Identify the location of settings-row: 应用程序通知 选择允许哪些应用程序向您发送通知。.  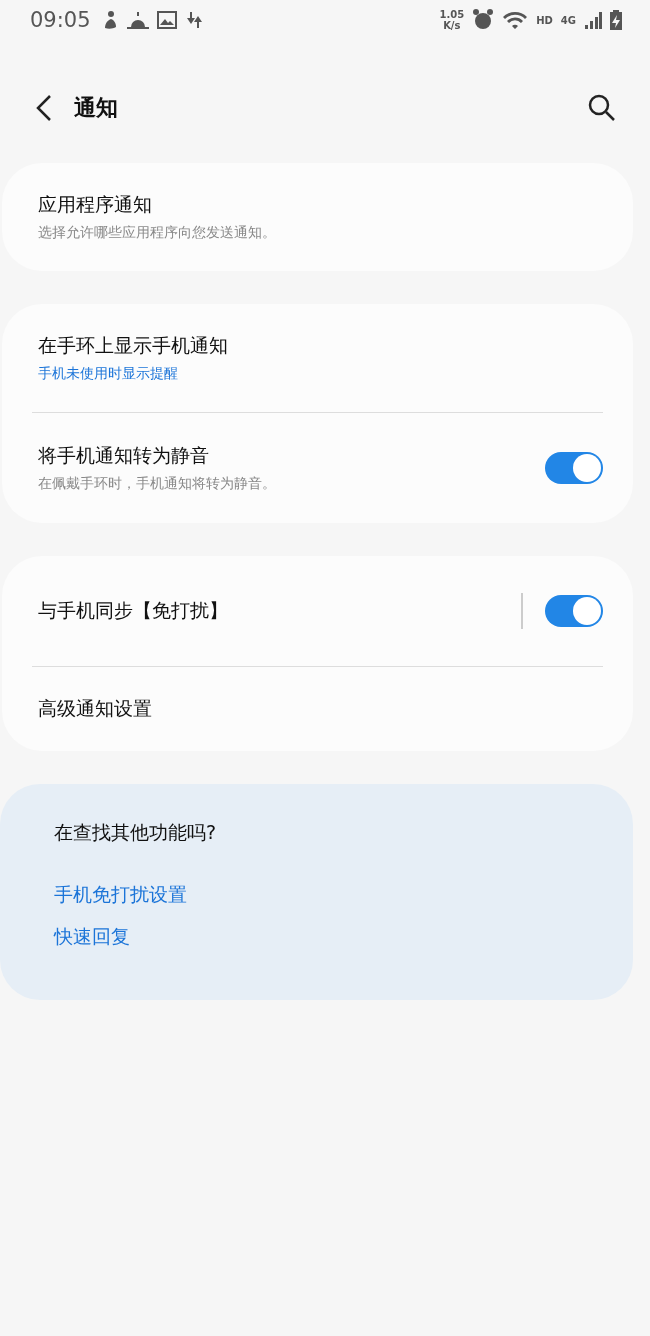
(320, 217).